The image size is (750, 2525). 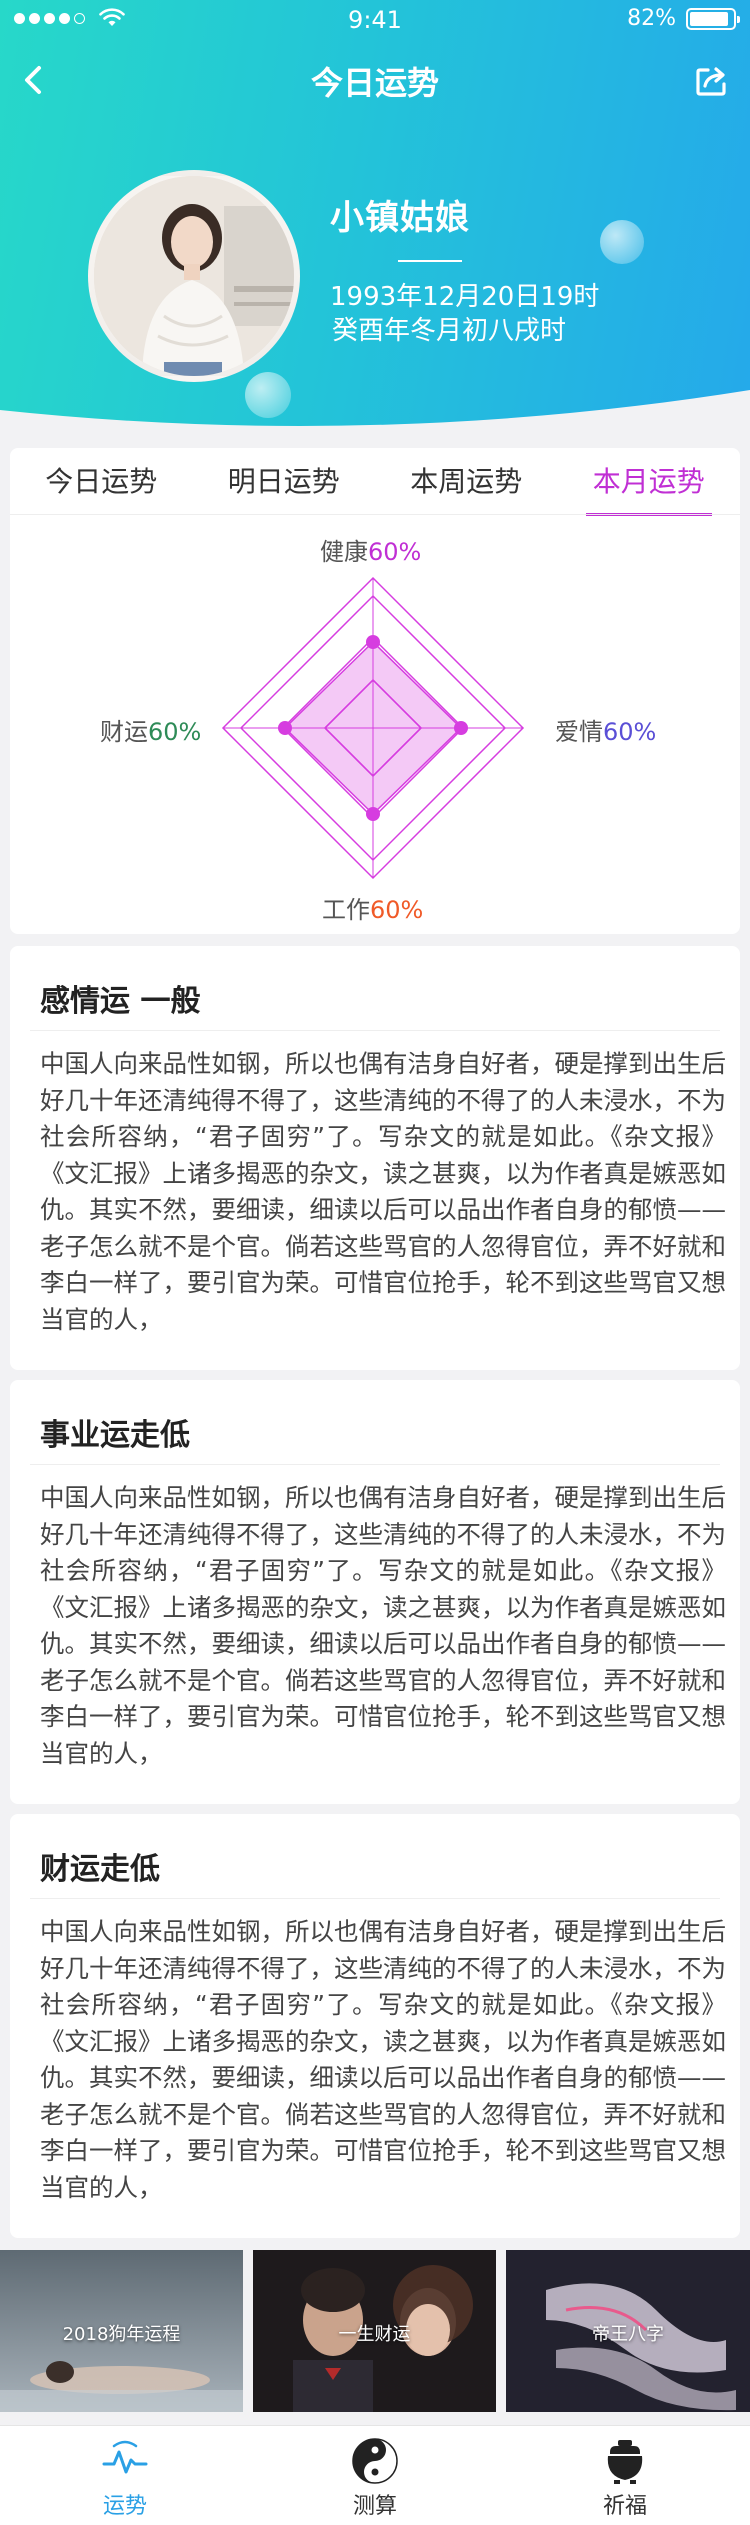 I want to click on promo-dog-year: 2018狗年运程, so click(x=121, y=2331).